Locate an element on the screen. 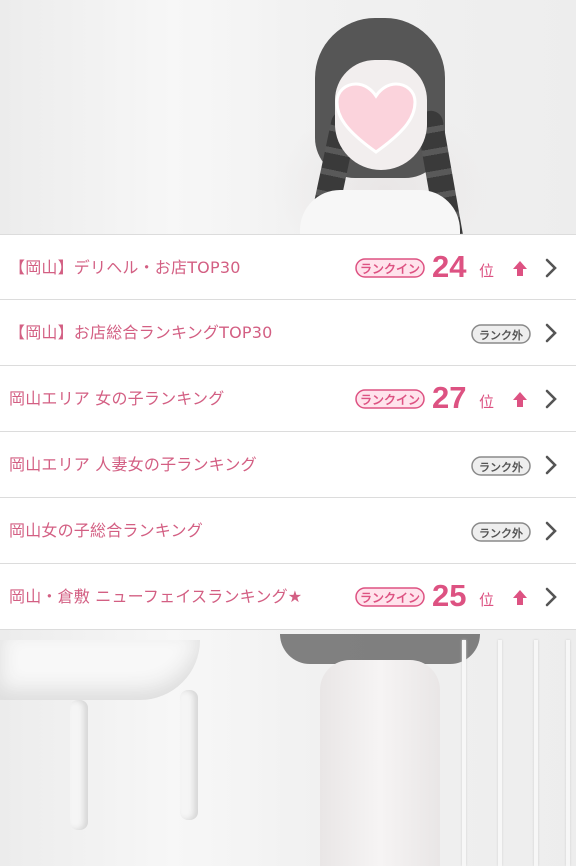 This screenshot has height=866, width=576. ranking-title: 【岡山】お店総合ランキングTOP30 is located at coordinates (141, 332).